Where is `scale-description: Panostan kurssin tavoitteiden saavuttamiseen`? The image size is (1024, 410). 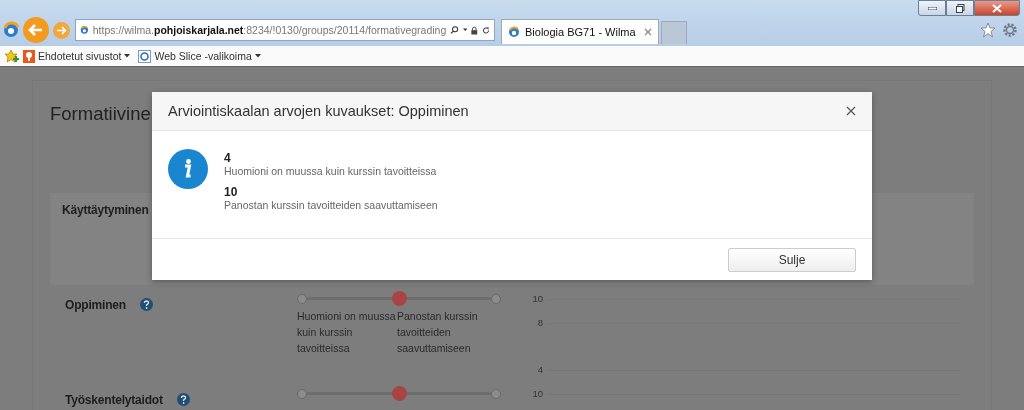
scale-description: Panostan kurssin tavoitteiden saavuttamiseen is located at coordinates (331, 205).